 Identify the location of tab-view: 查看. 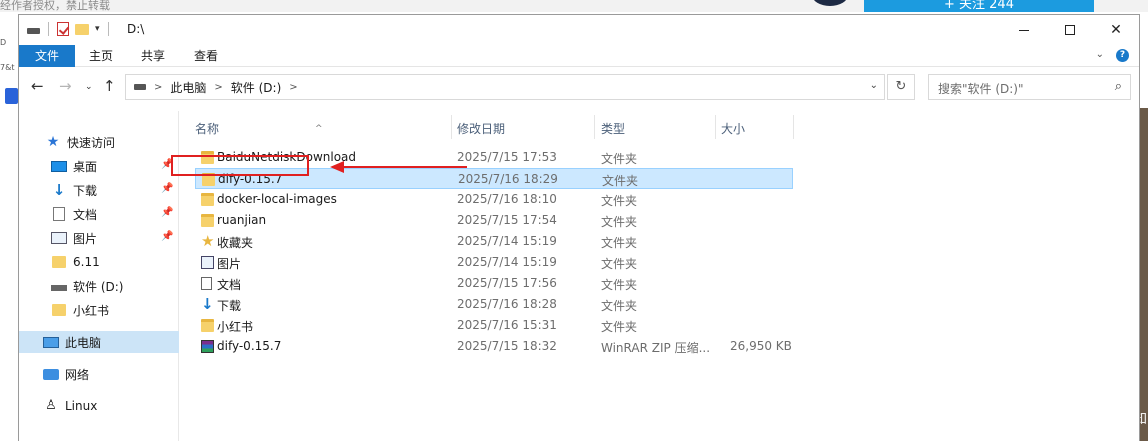
(206, 56).